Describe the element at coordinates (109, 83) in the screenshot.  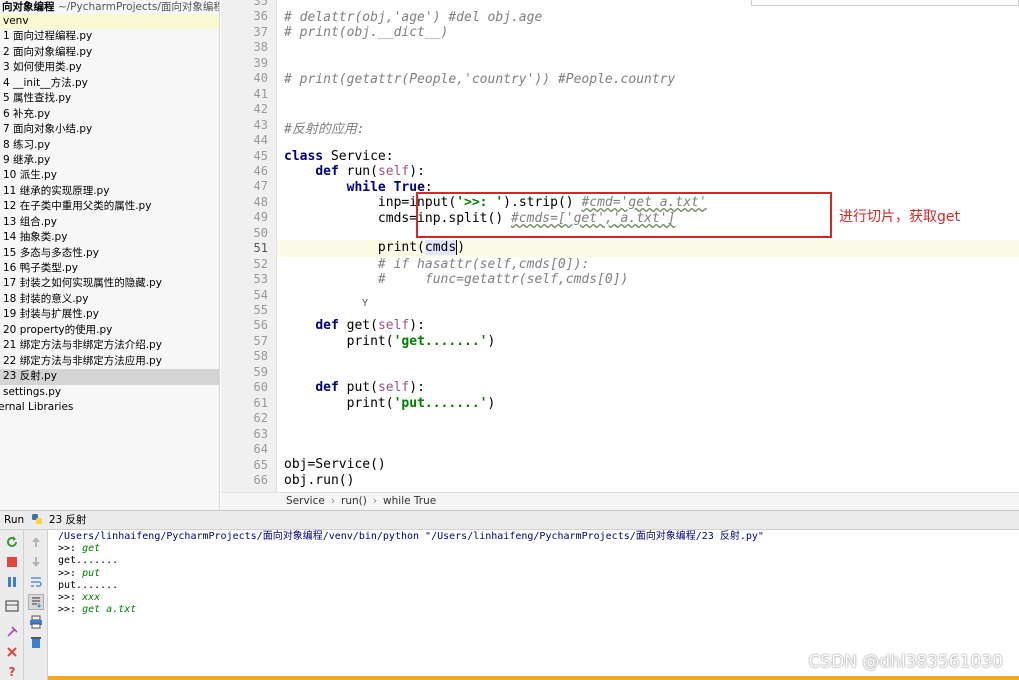
I see `tree-file-item: 4 __init__方法.py` at that location.